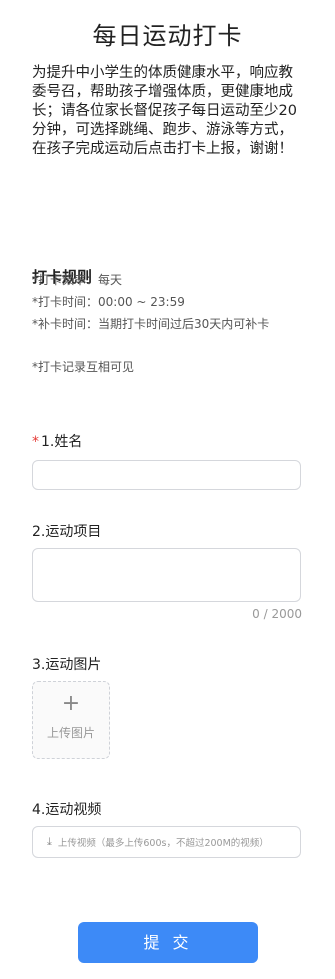 Image resolution: width=335 pixels, height=979 pixels. What do you see at coordinates (49, 841) in the screenshot?
I see `upload-icon: ⤓` at bounding box center [49, 841].